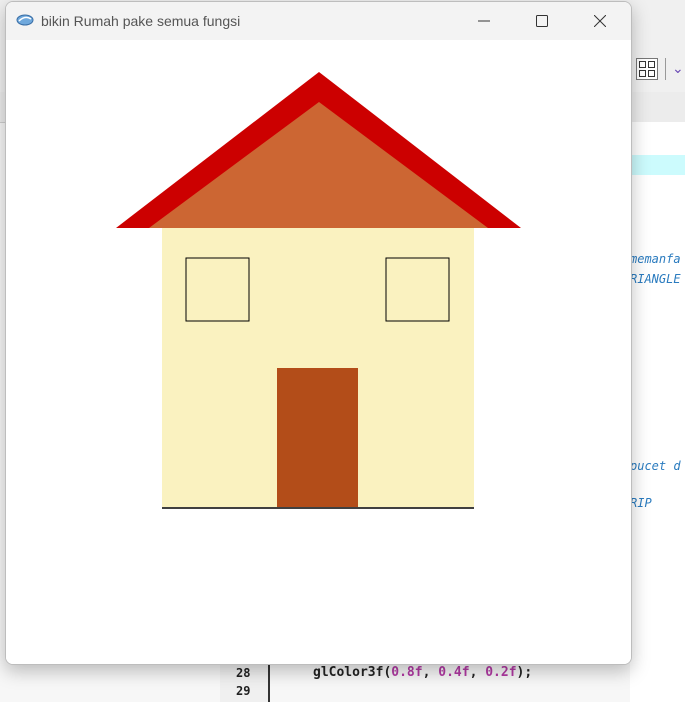  I want to click on app-icon, so click(25, 20).